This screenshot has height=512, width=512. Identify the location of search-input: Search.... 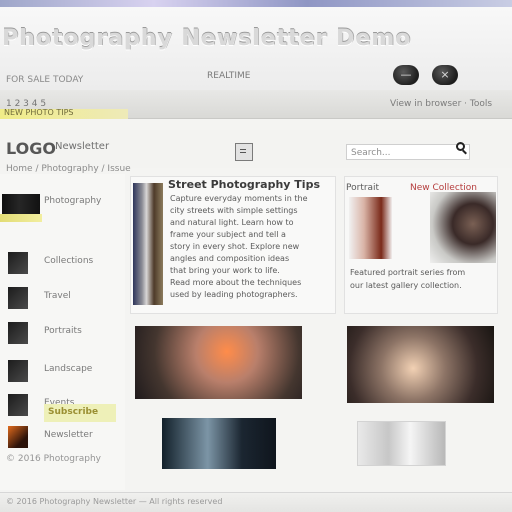
(408, 152).